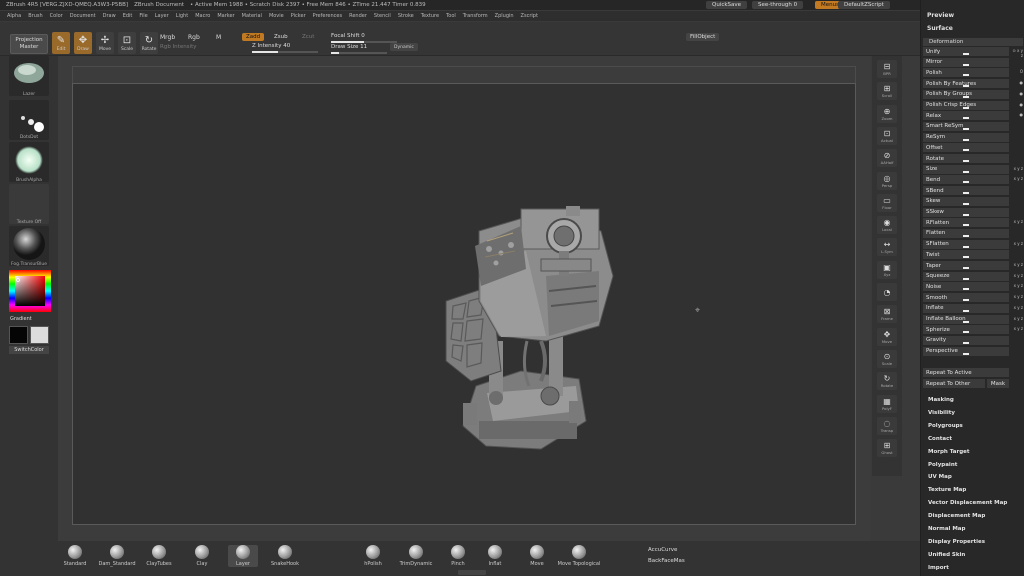 The image size is (1024, 576). What do you see at coordinates (348, 36) in the screenshot?
I see `focal-shift-slider: Focal Shift 0` at bounding box center [348, 36].